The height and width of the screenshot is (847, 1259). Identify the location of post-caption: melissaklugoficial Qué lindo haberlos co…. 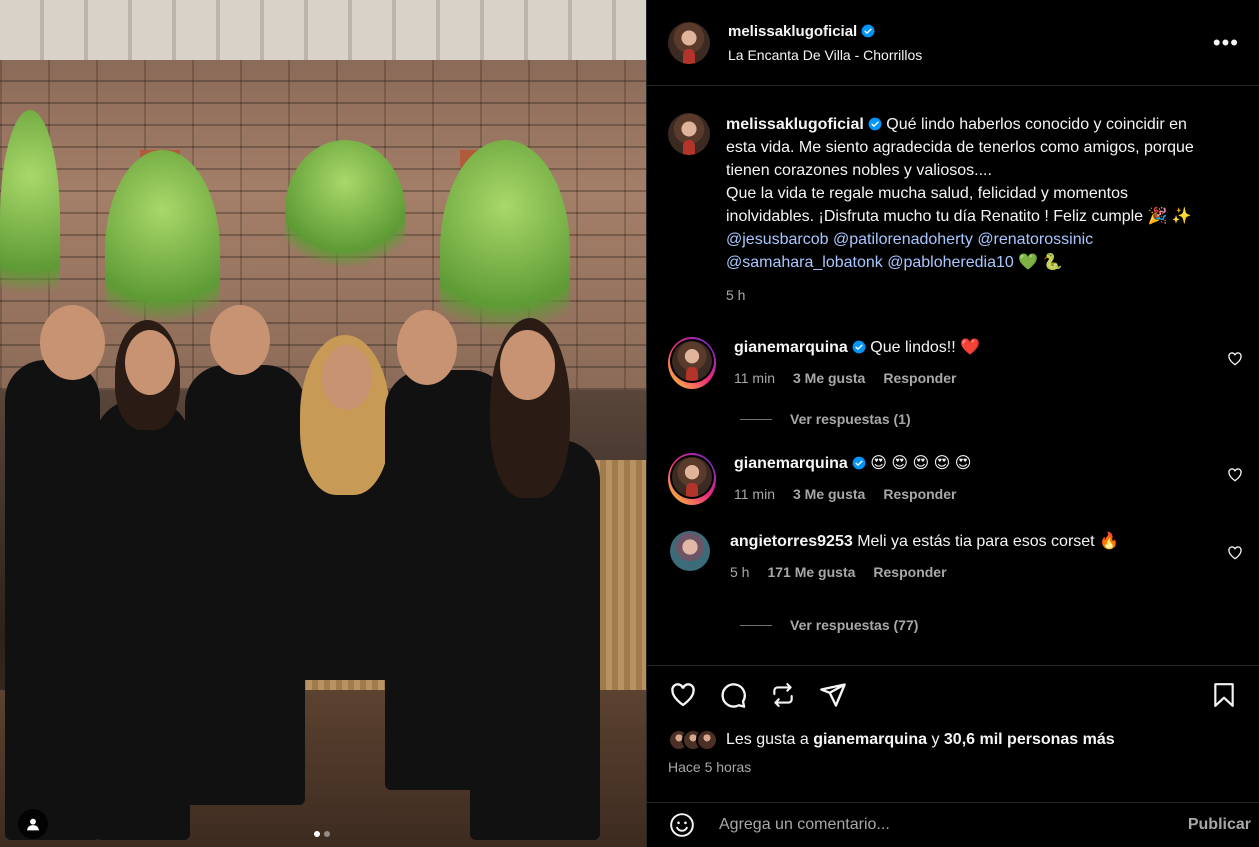
(955, 210).